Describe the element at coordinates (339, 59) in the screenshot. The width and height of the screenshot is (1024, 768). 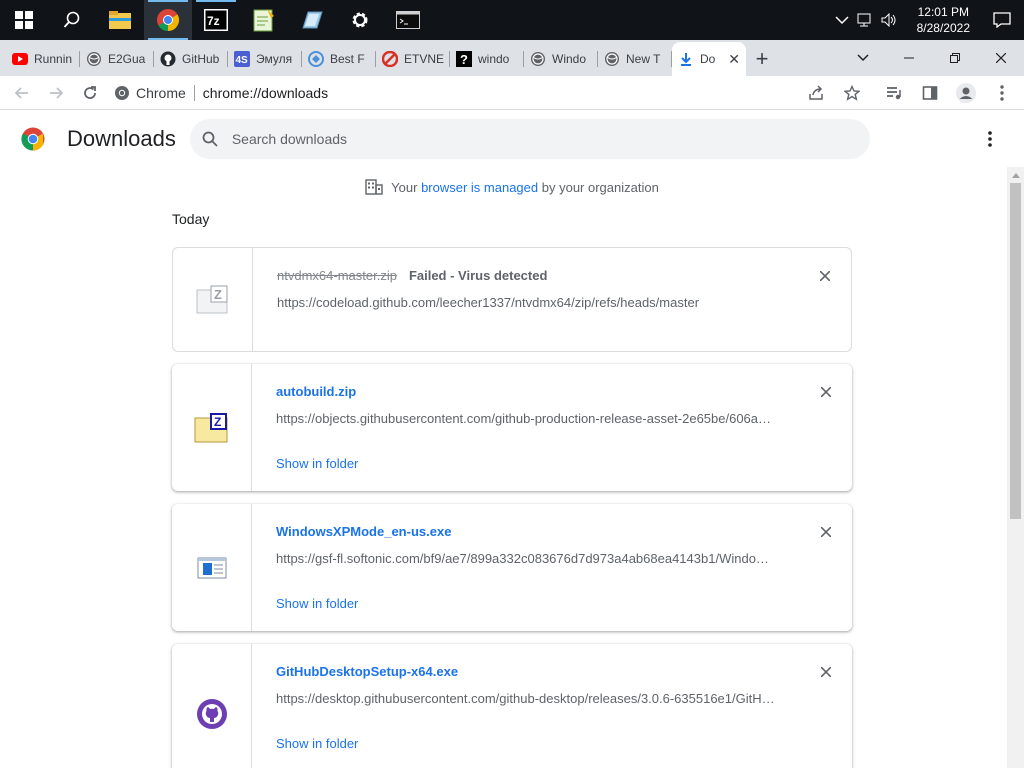
I see `tab-best-free: Best F` at that location.